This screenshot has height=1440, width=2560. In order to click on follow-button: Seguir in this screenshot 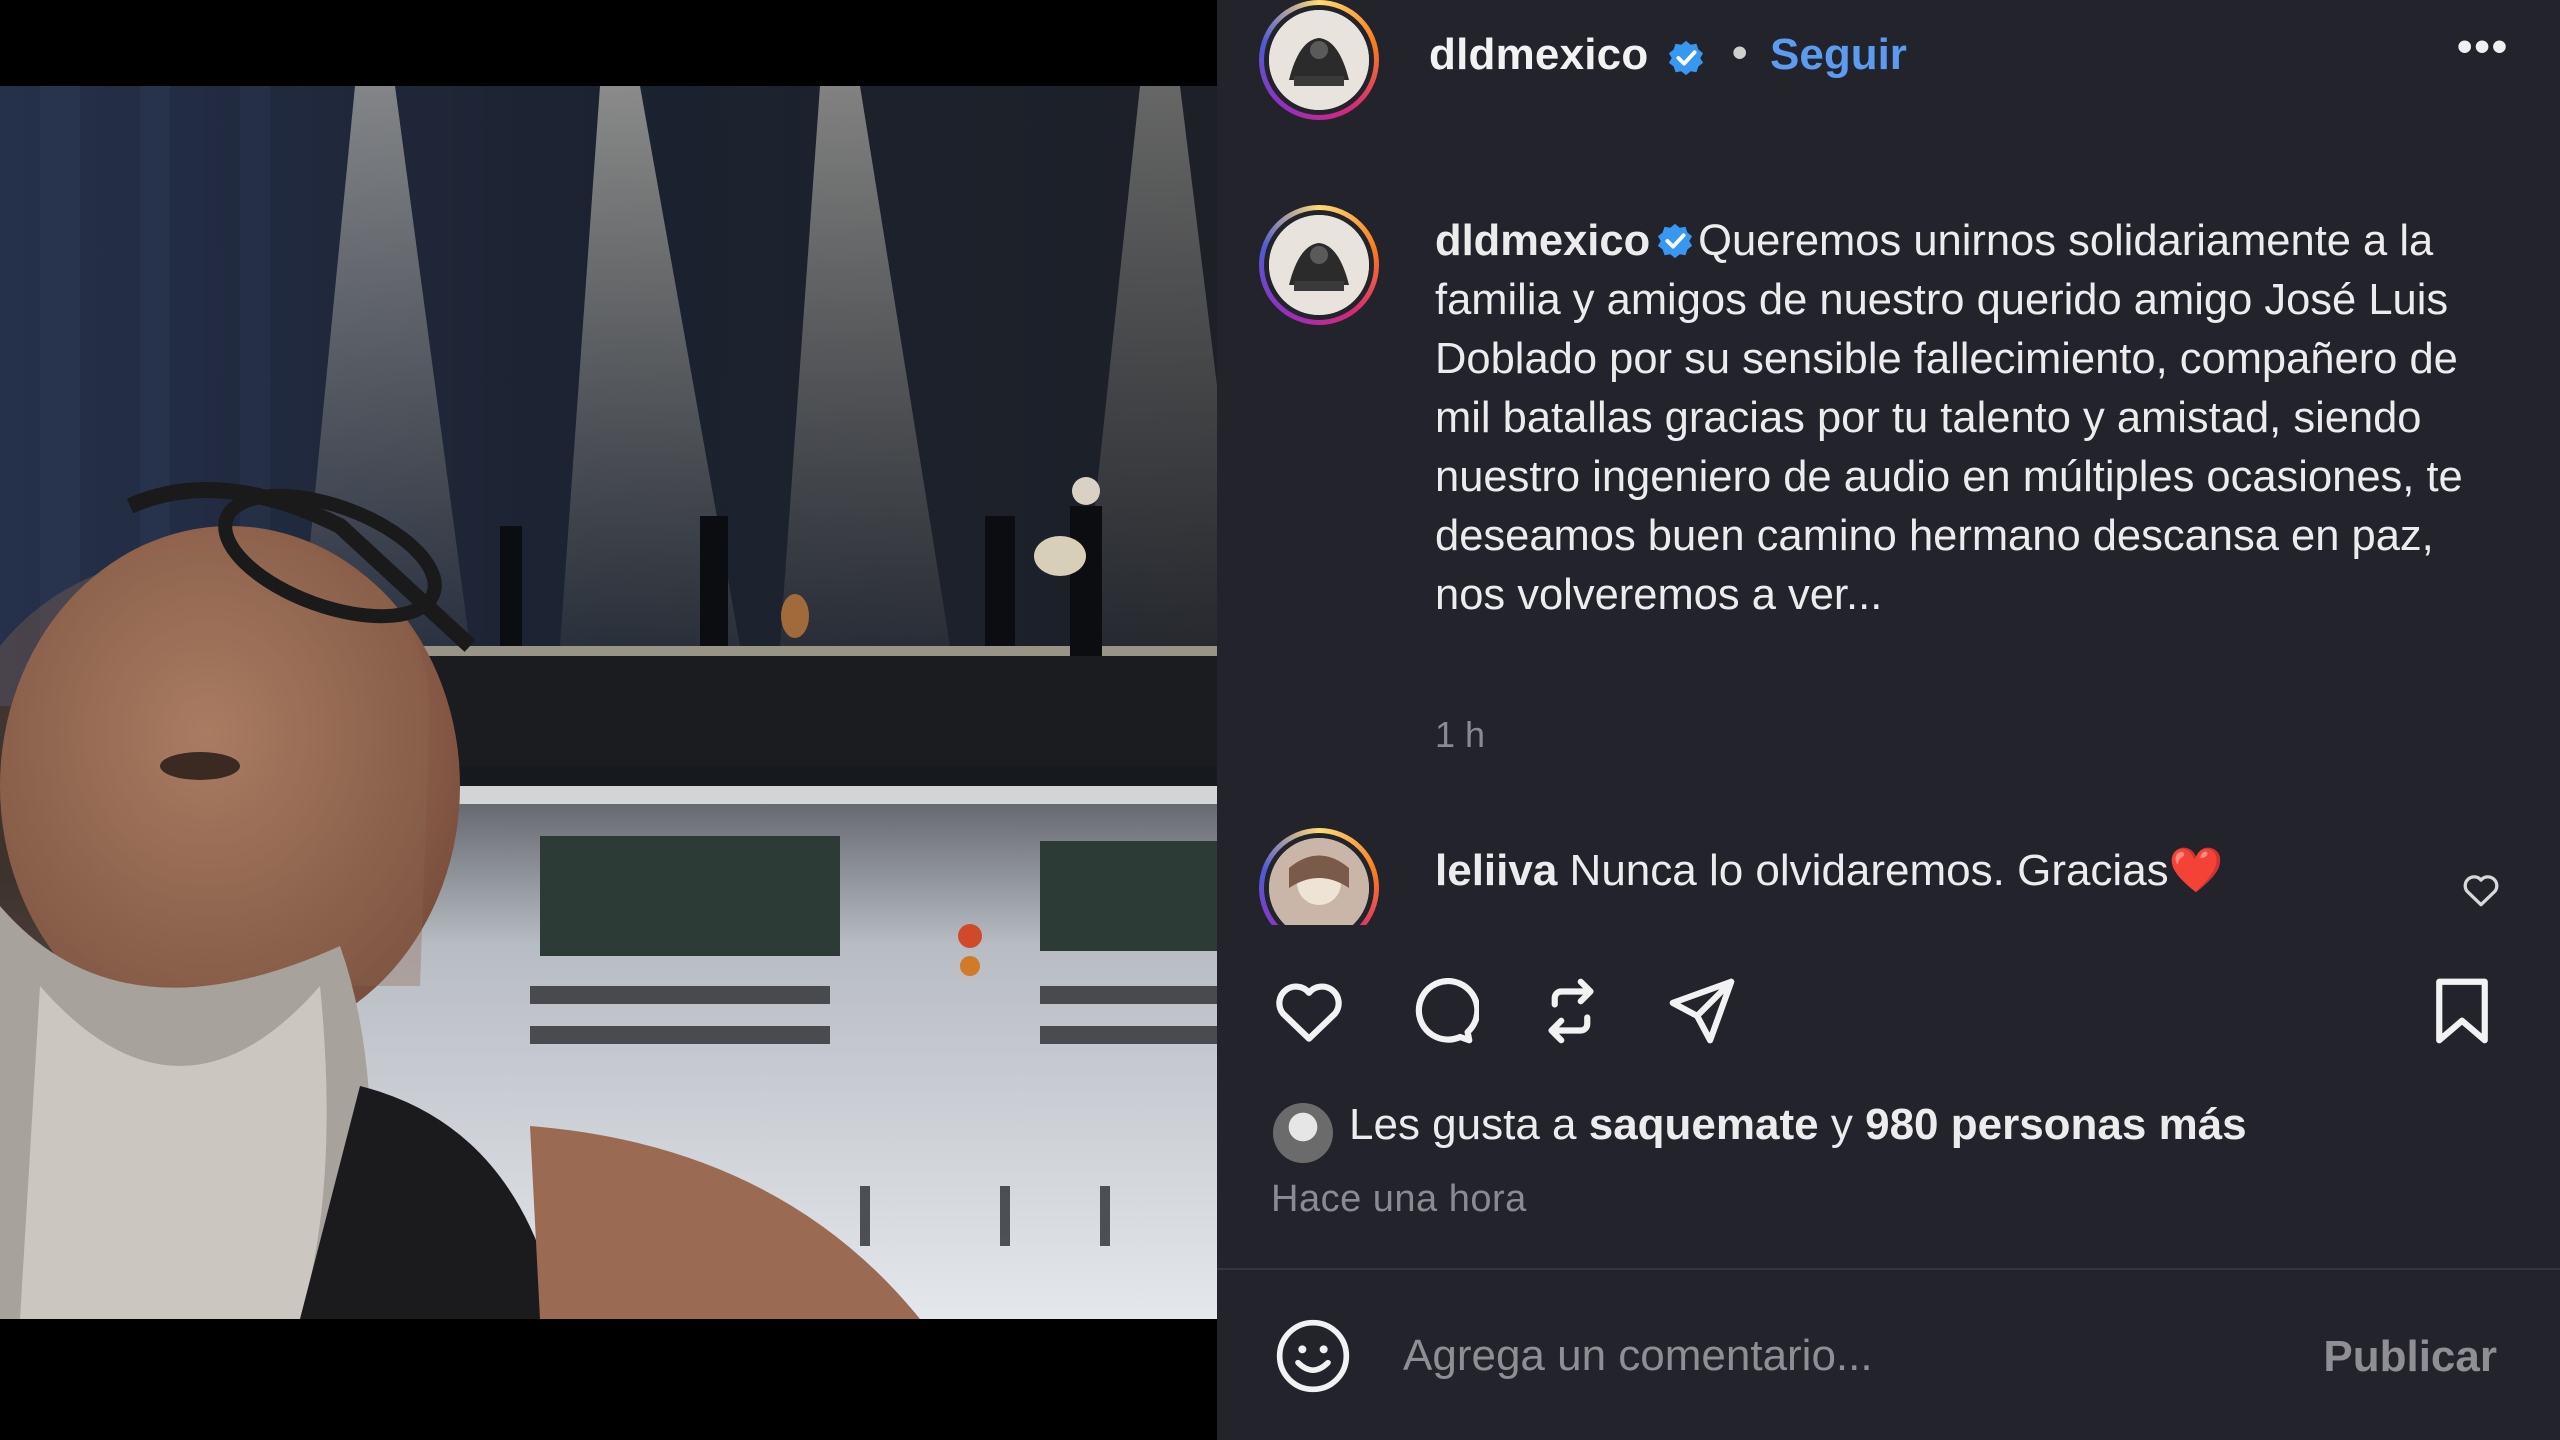, I will do `click(1838, 55)`.